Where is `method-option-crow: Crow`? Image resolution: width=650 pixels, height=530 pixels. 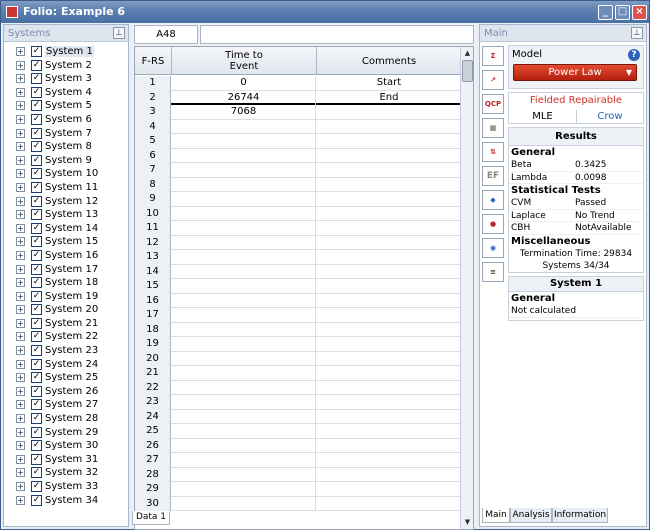
method-option-crow: Crow is located at coordinates (609, 116).